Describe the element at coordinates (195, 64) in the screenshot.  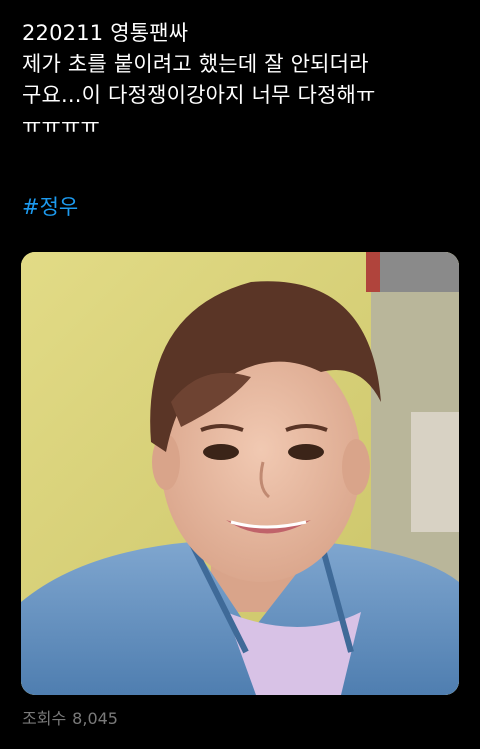
I see `tweet-line-body-1: 제가 초를 붙이려고 했는데 잘 안되더라` at that location.